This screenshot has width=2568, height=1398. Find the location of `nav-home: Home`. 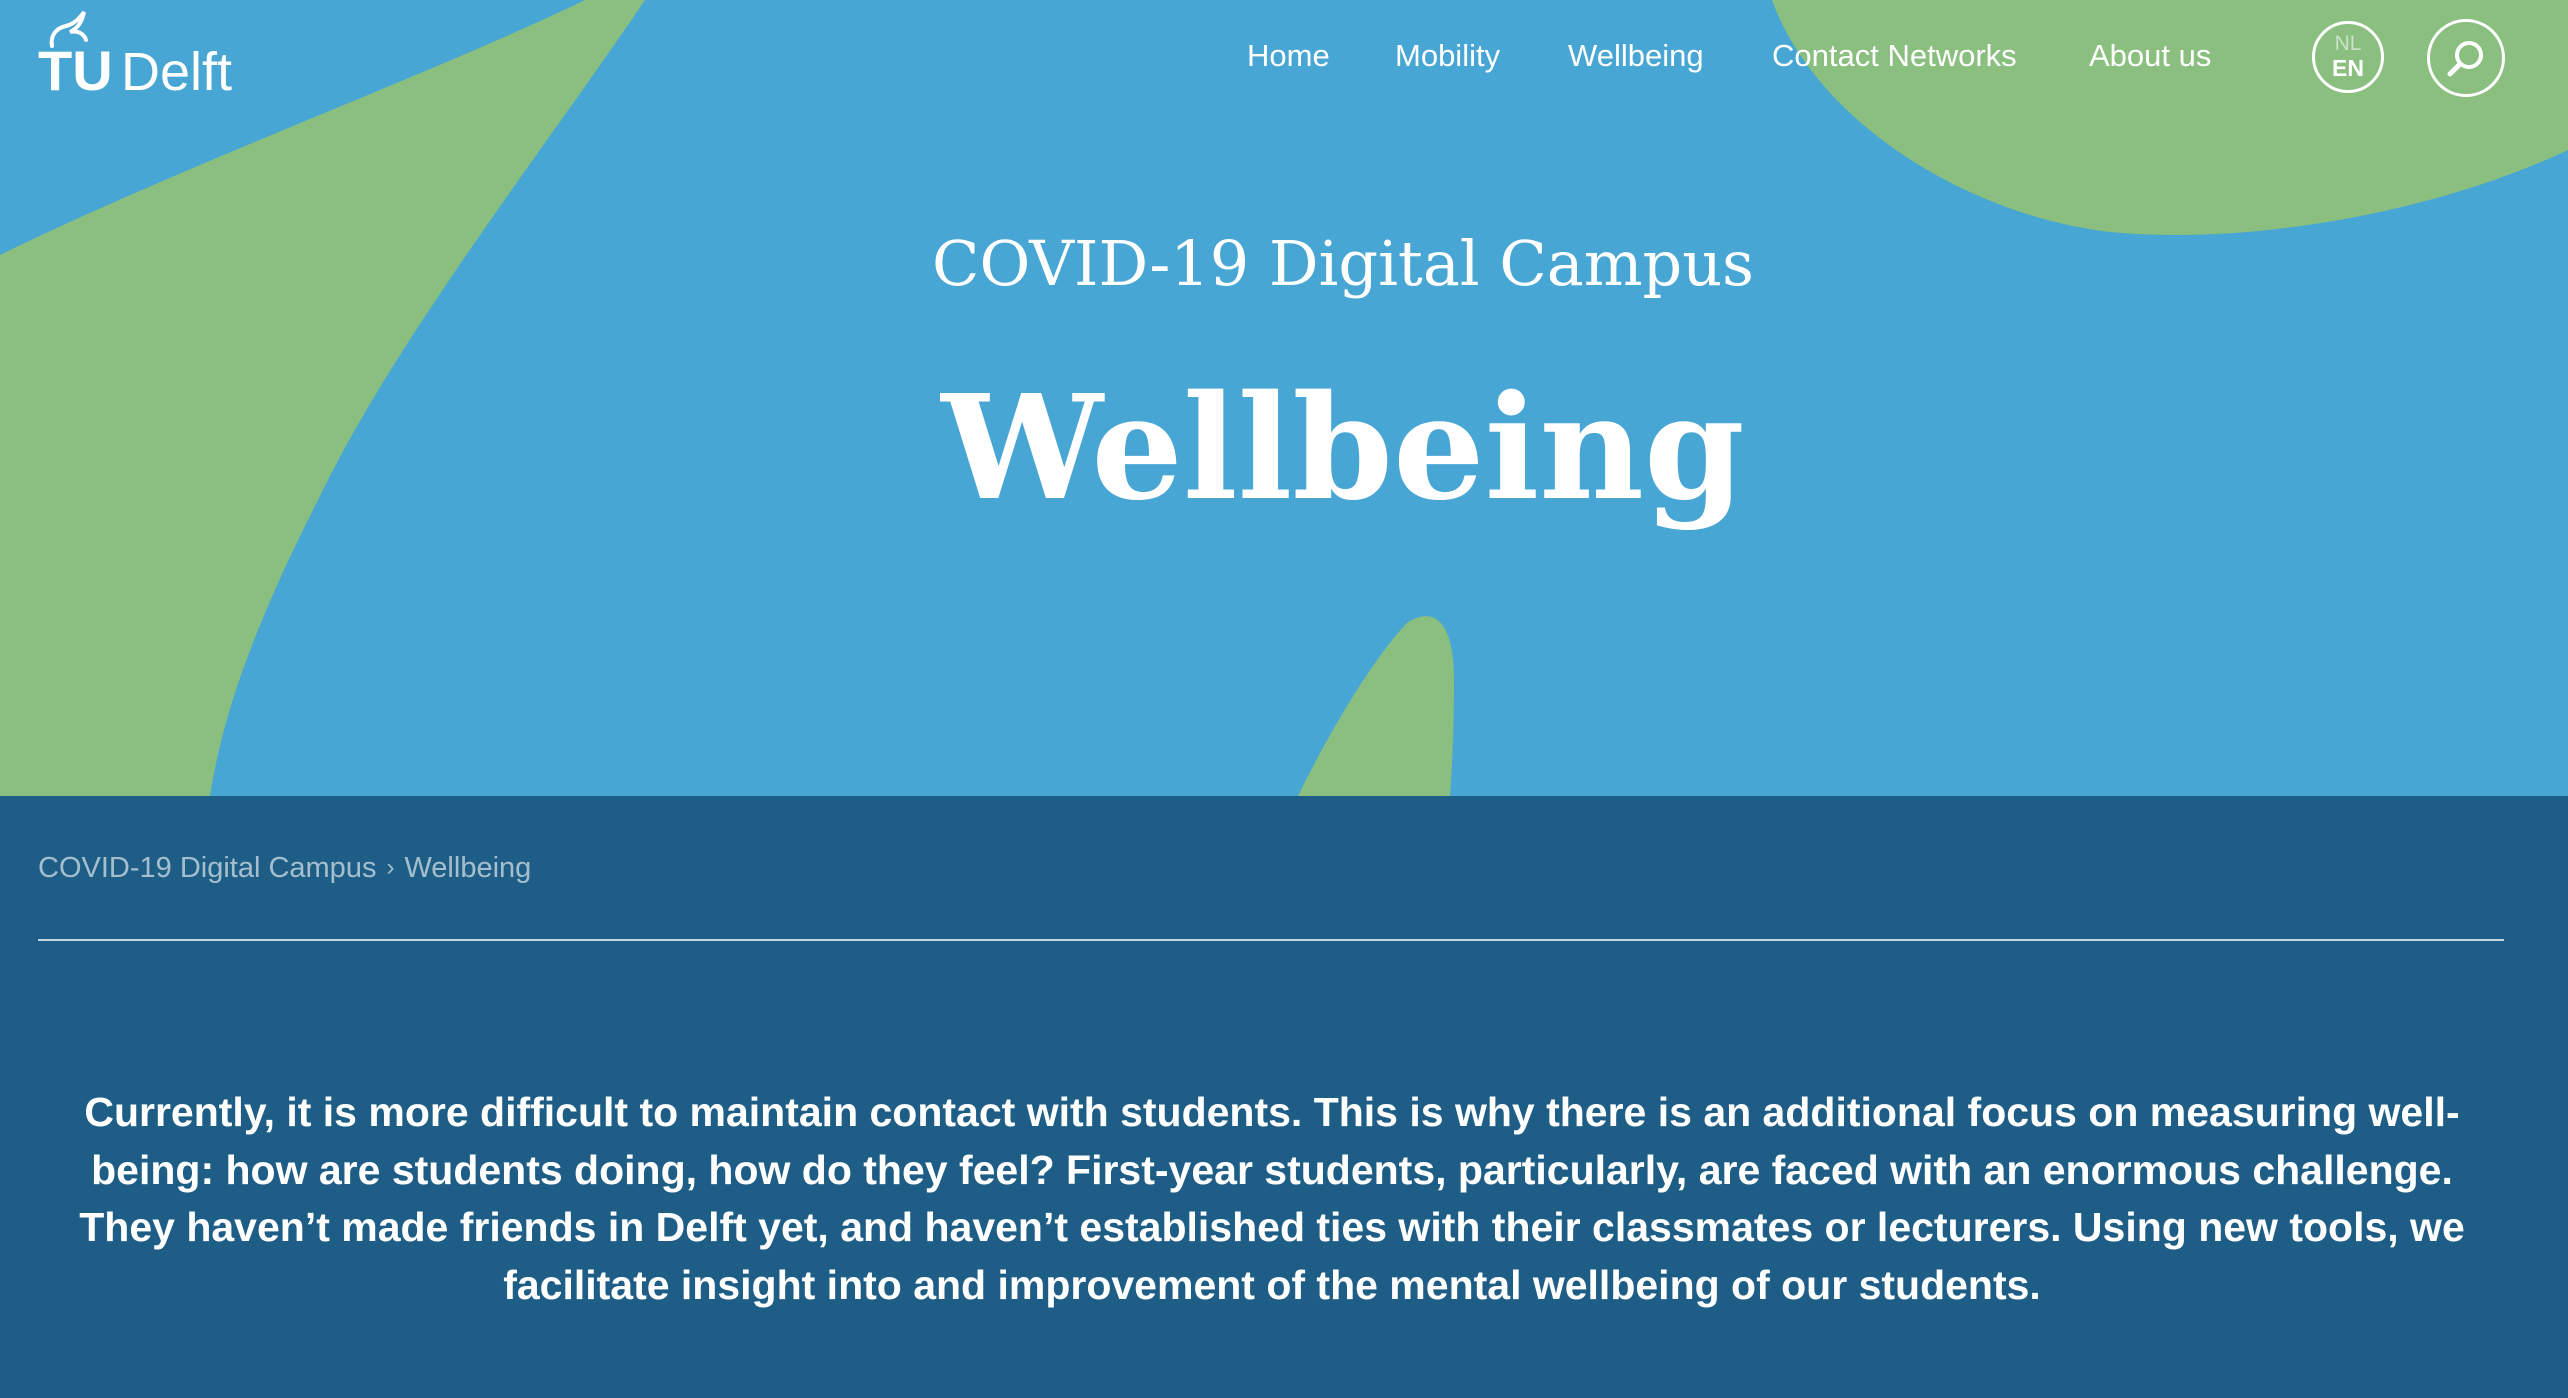

nav-home: Home is located at coordinates (1288, 56).